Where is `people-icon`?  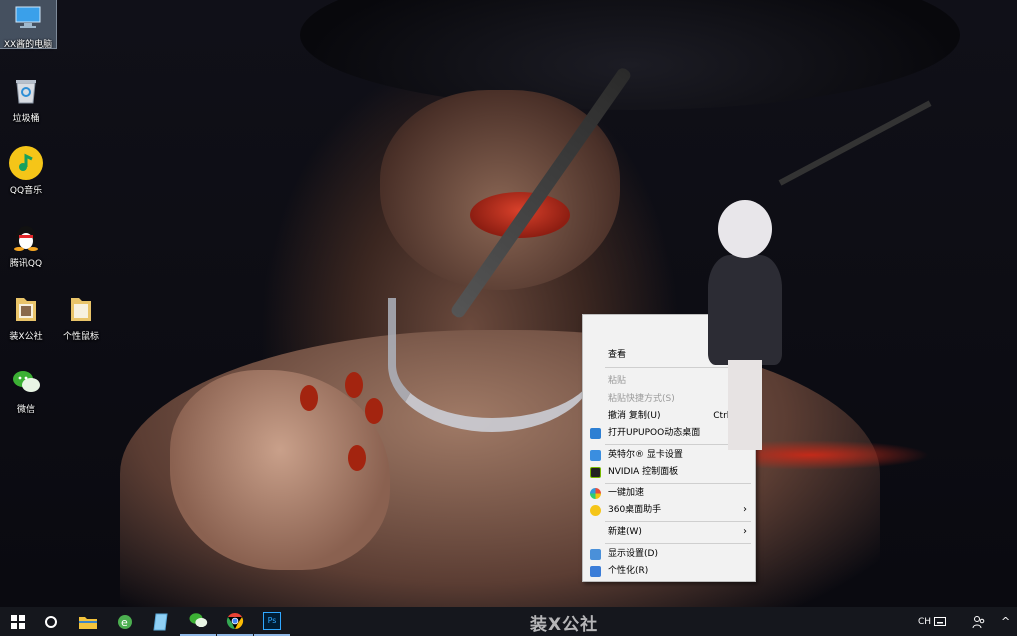
people-icon is located at coordinates (978, 621).